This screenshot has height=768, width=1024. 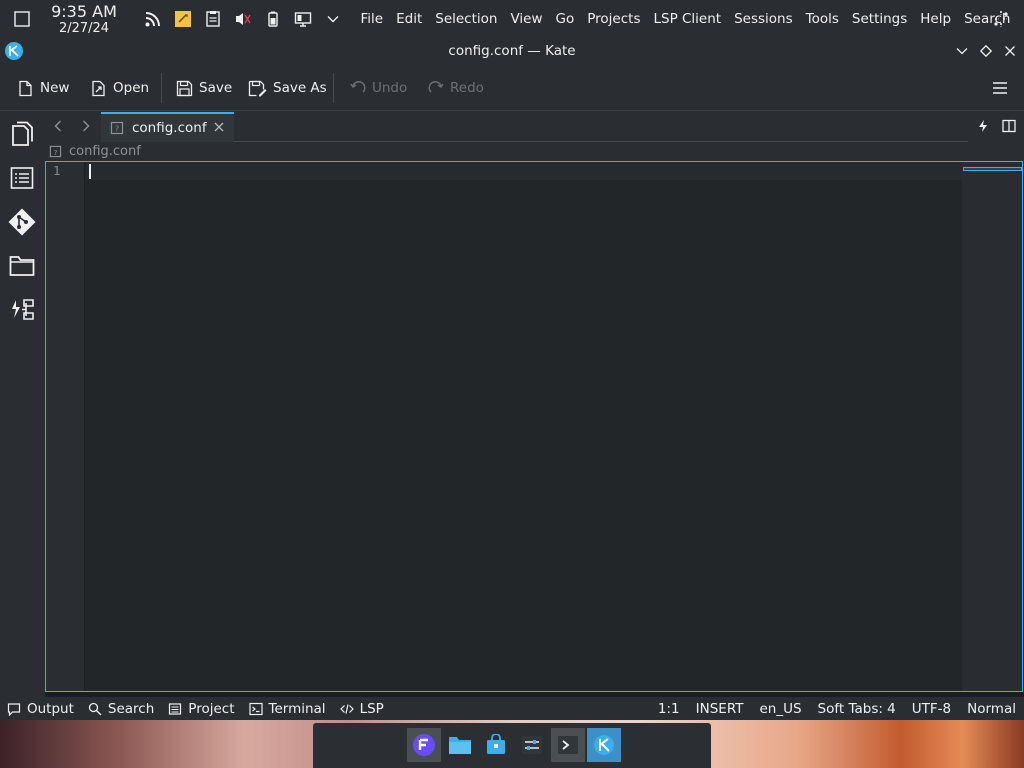 What do you see at coordinates (213, 19) in the screenshot?
I see `clipboard-icon` at bounding box center [213, 19].